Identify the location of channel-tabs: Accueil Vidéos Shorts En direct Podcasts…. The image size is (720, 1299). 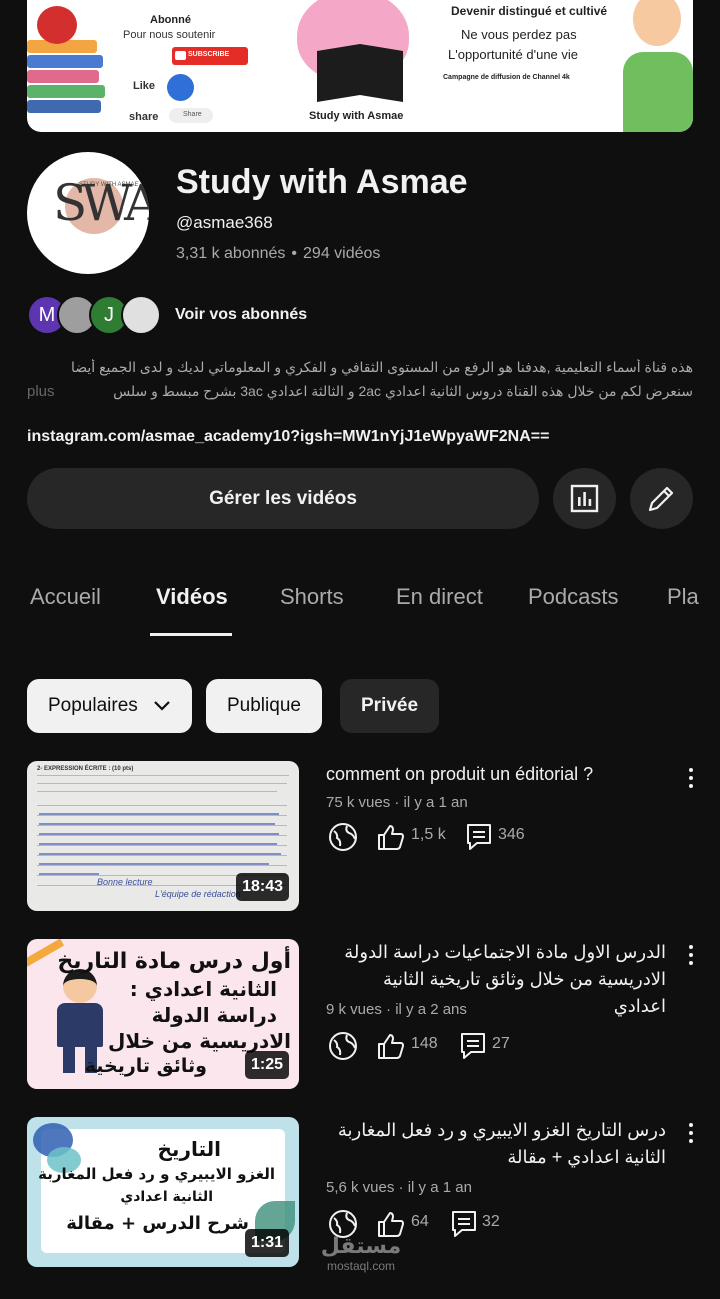
(360, 605).